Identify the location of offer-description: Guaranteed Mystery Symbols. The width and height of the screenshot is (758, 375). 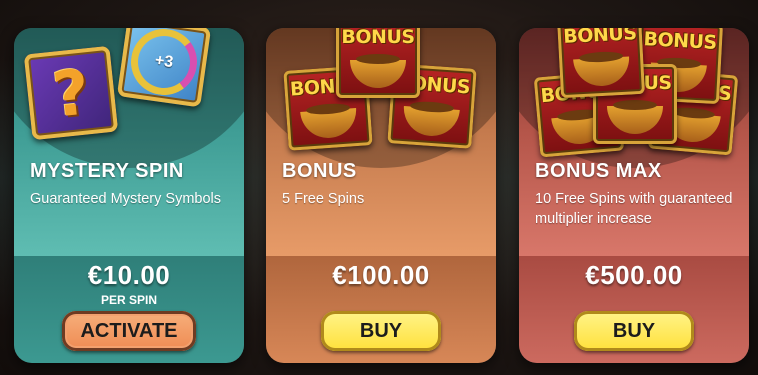
(125, 199).